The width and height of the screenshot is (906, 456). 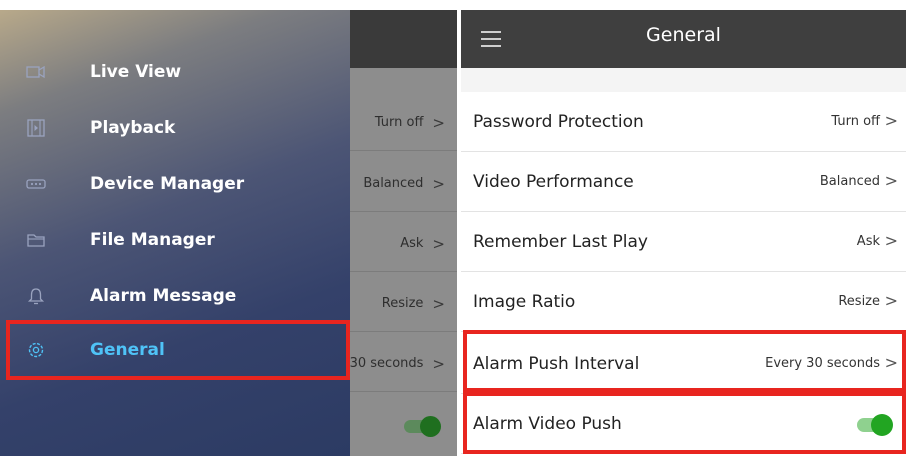 I want to click on setting-password-protection: Password Protection Turn off >, so click(x=683, y=122).